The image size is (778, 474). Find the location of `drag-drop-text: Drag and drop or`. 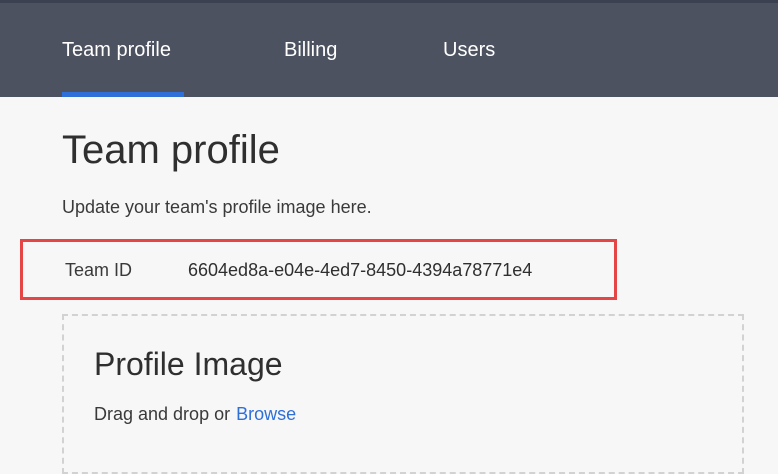

drag-drop-text: Drag and drop or is located at coordinates (162, 414).